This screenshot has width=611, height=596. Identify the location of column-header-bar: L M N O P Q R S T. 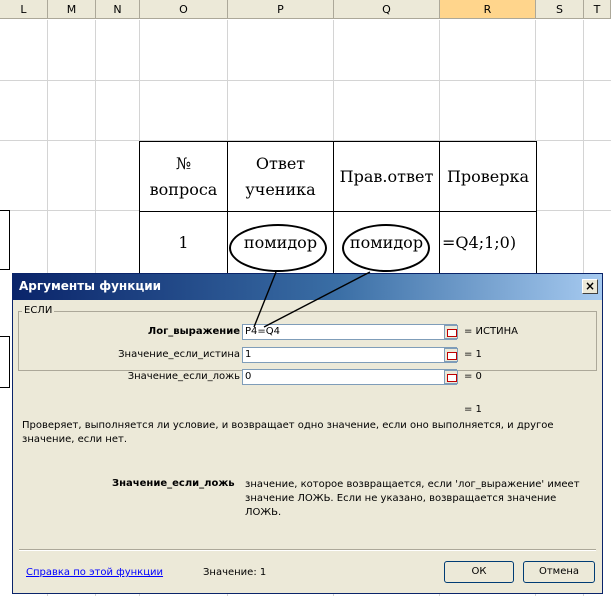
(305, 10).